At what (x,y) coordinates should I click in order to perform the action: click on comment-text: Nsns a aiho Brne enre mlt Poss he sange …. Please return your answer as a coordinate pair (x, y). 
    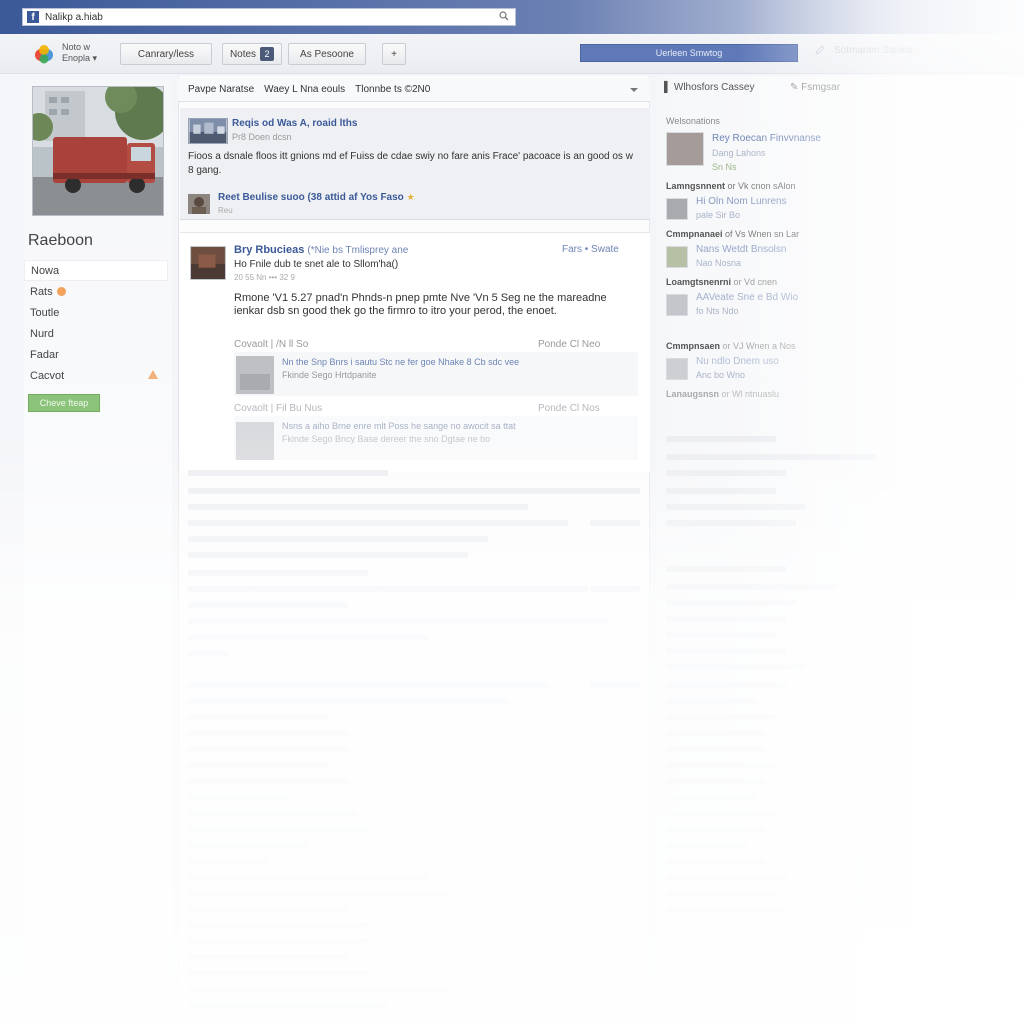
    Looking at the image, I should click on (452, 433).